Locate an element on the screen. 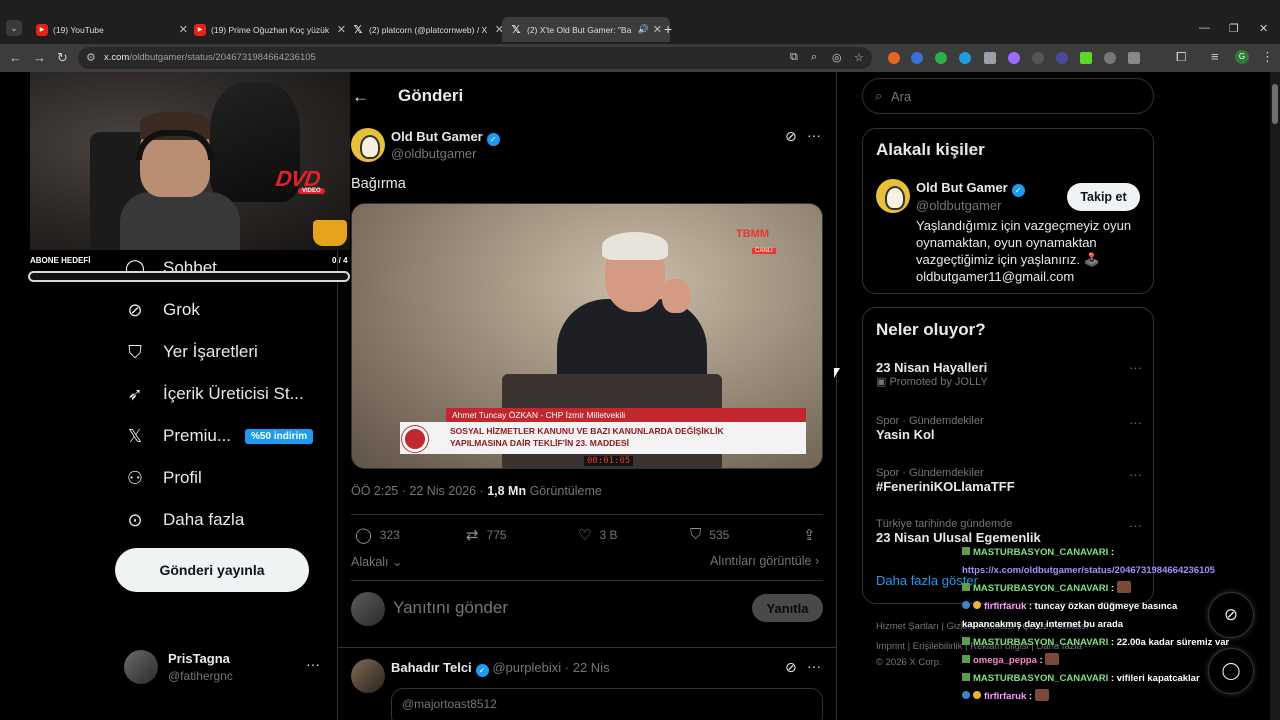 This screenshot has height=720, width=1280. tab-title: (19) YouTube is located at coordinates (78, 29).